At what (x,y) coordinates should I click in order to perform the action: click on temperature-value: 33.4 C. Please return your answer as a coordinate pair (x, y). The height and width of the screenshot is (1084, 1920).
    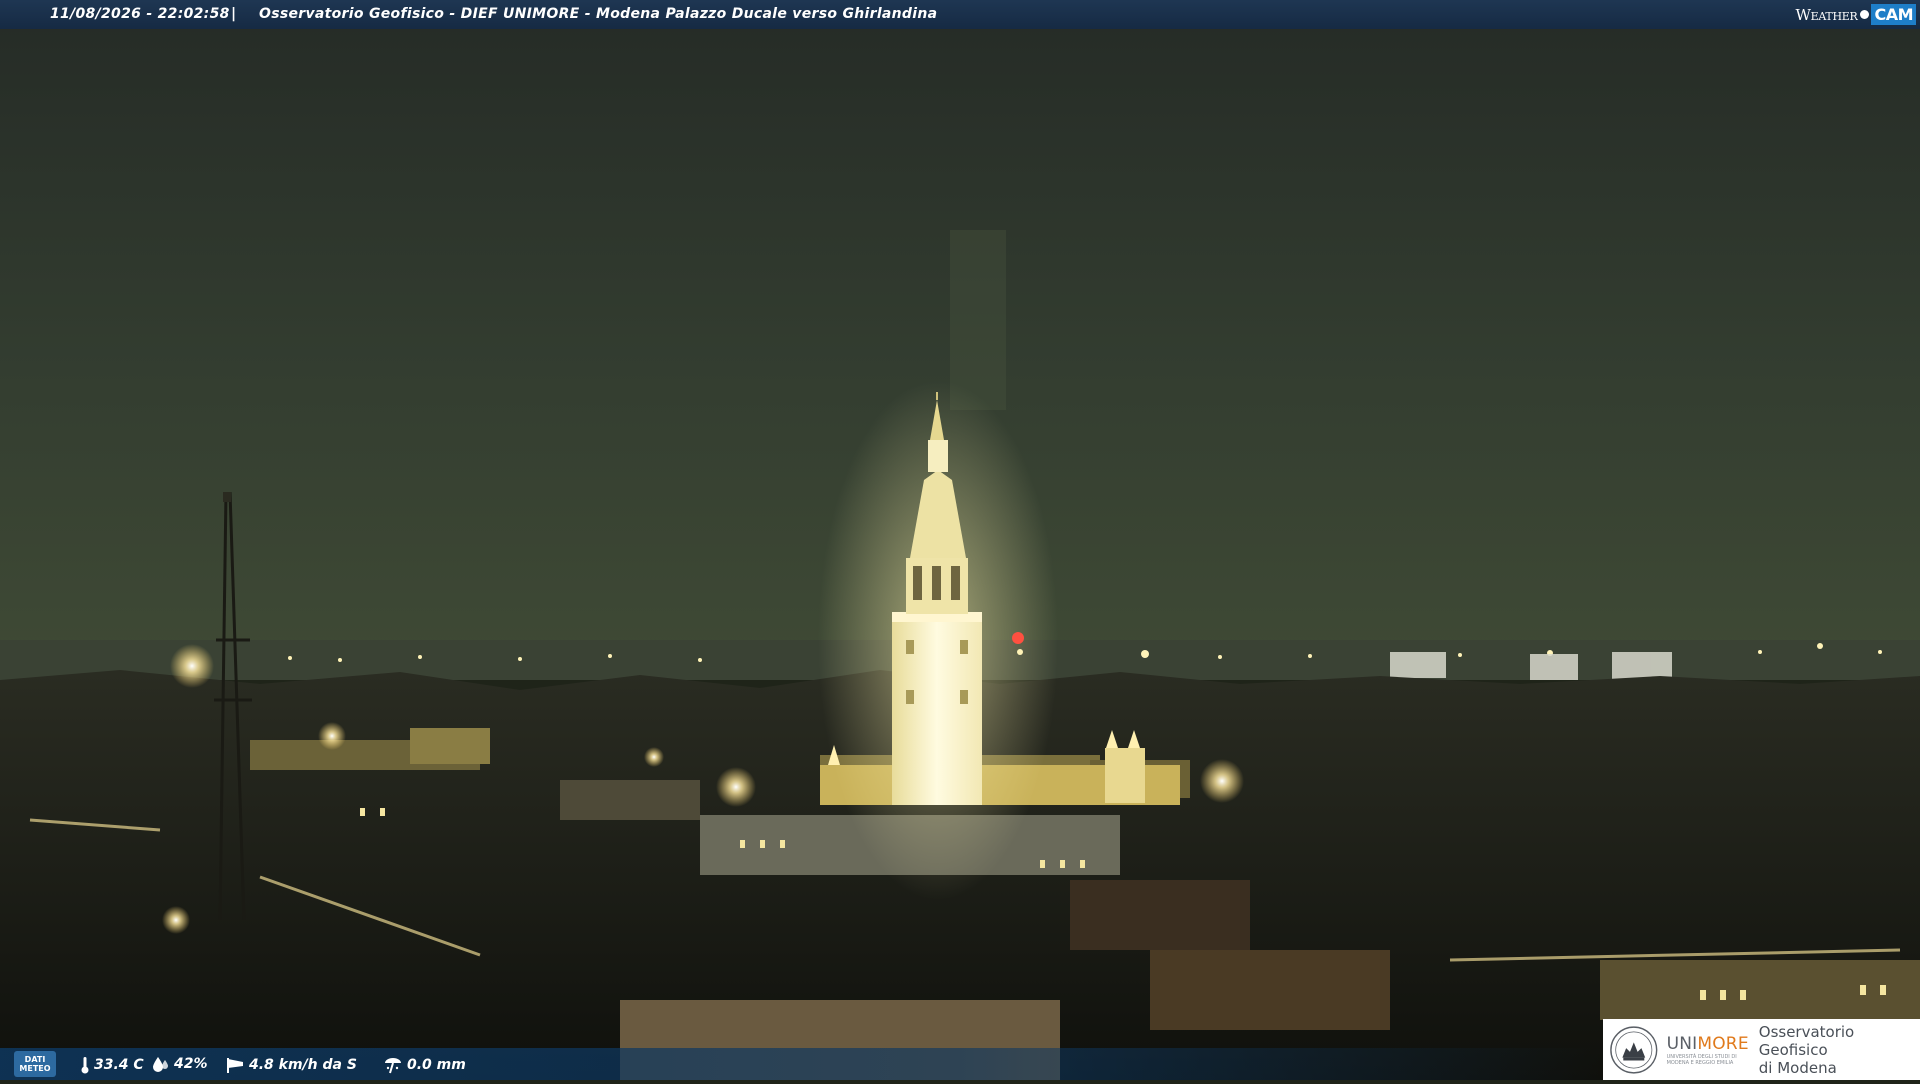
    Looking at the image, I should click on (119, 1065).